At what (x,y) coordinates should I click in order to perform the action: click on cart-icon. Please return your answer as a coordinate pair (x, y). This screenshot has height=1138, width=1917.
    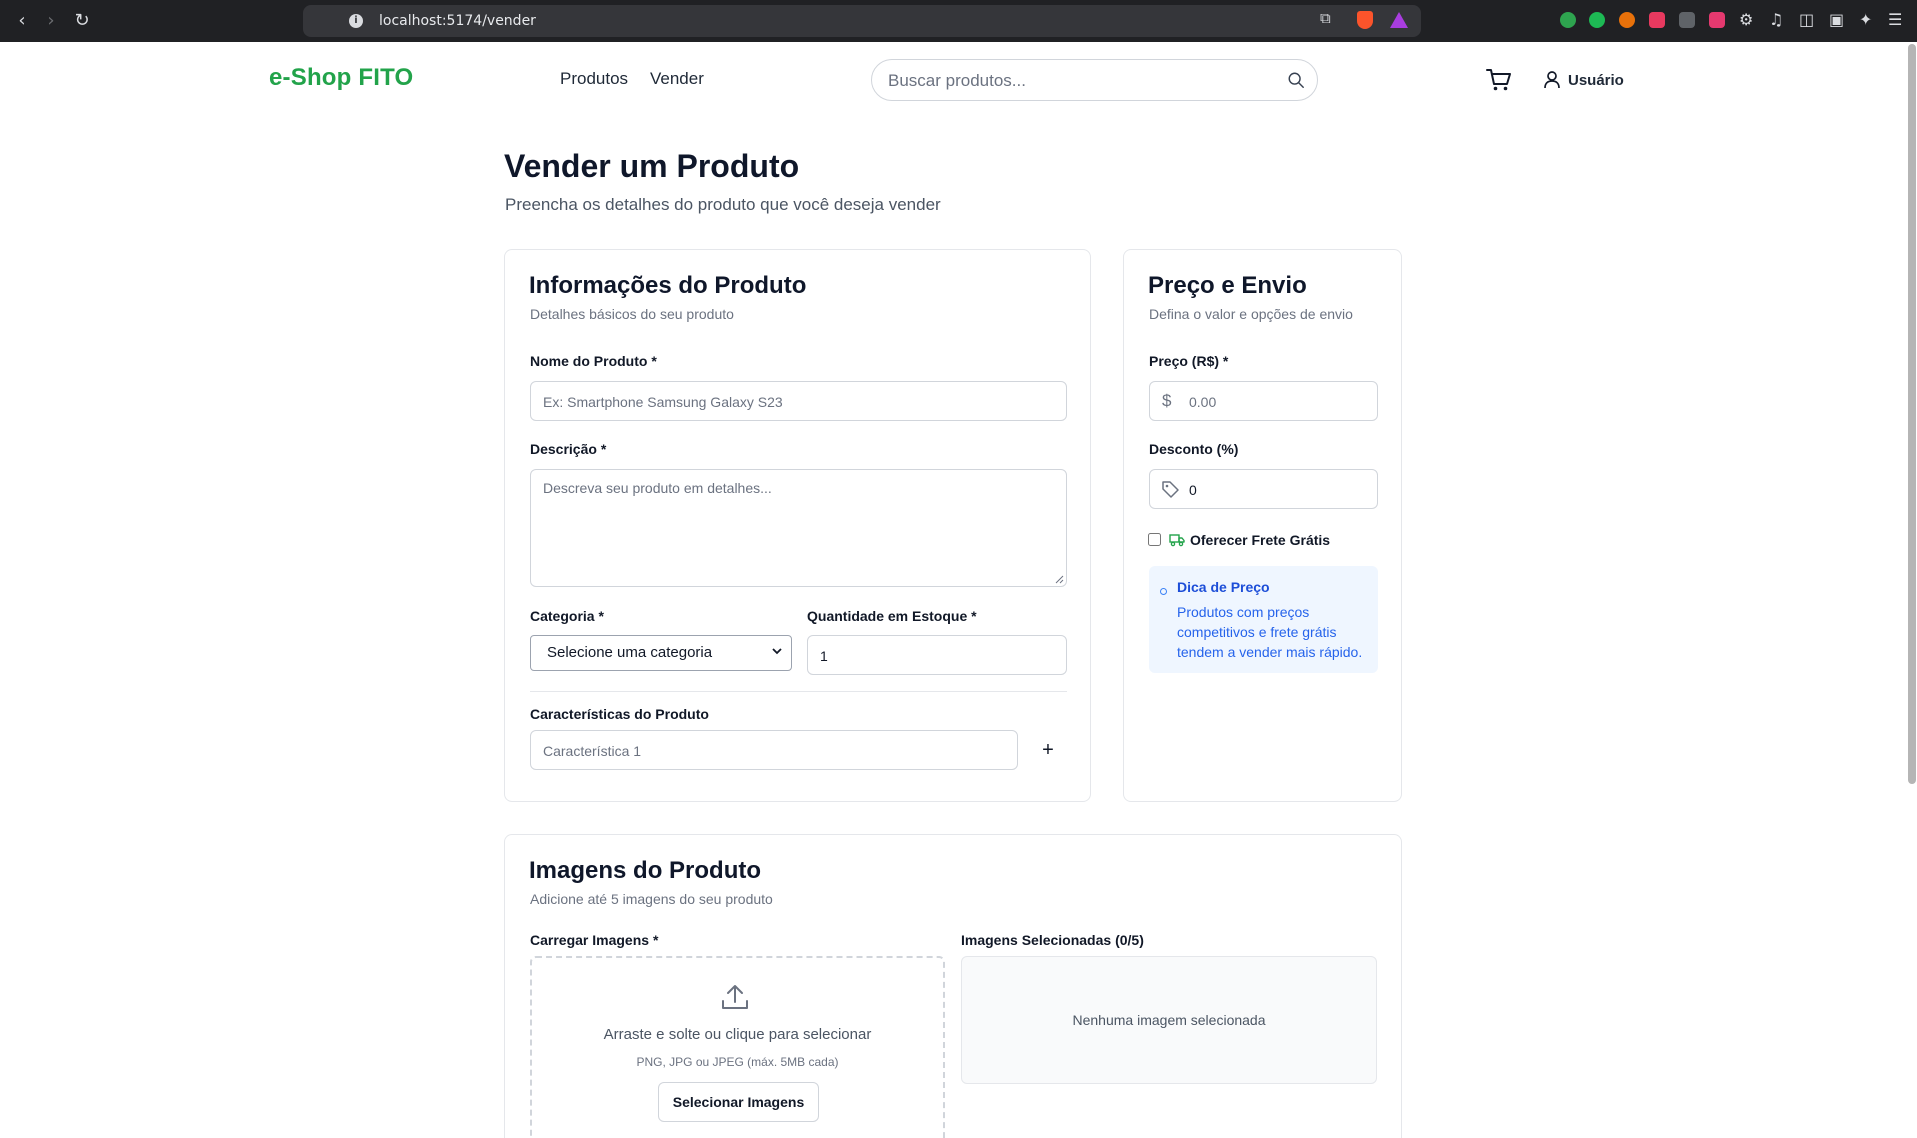
    Looking at the image, I should click on (1499, 80).